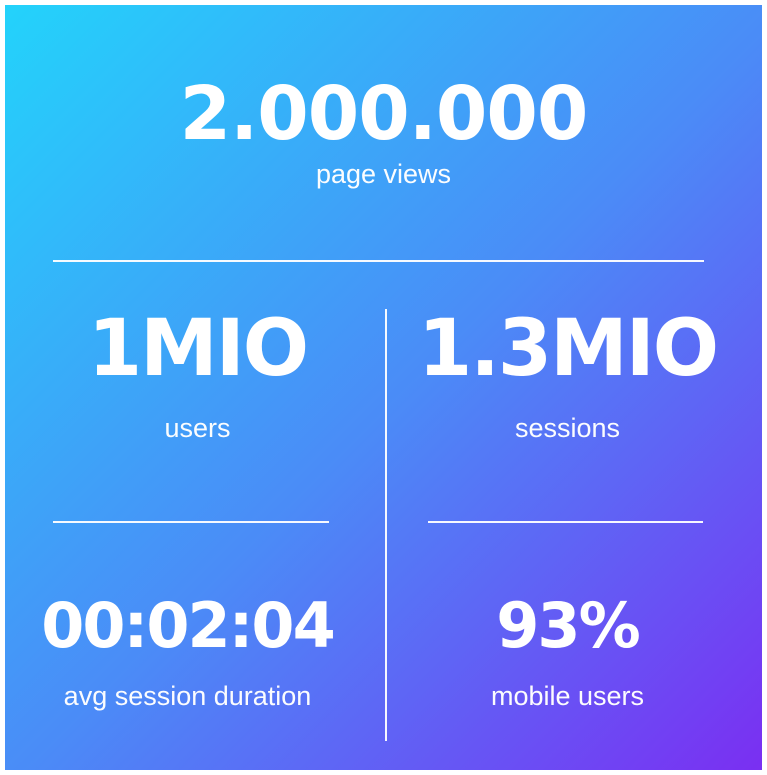  Describe the element at coordinates (188, 625) in the screenshot. I see `avg-session-duration-value: 00:02:04` at that location.